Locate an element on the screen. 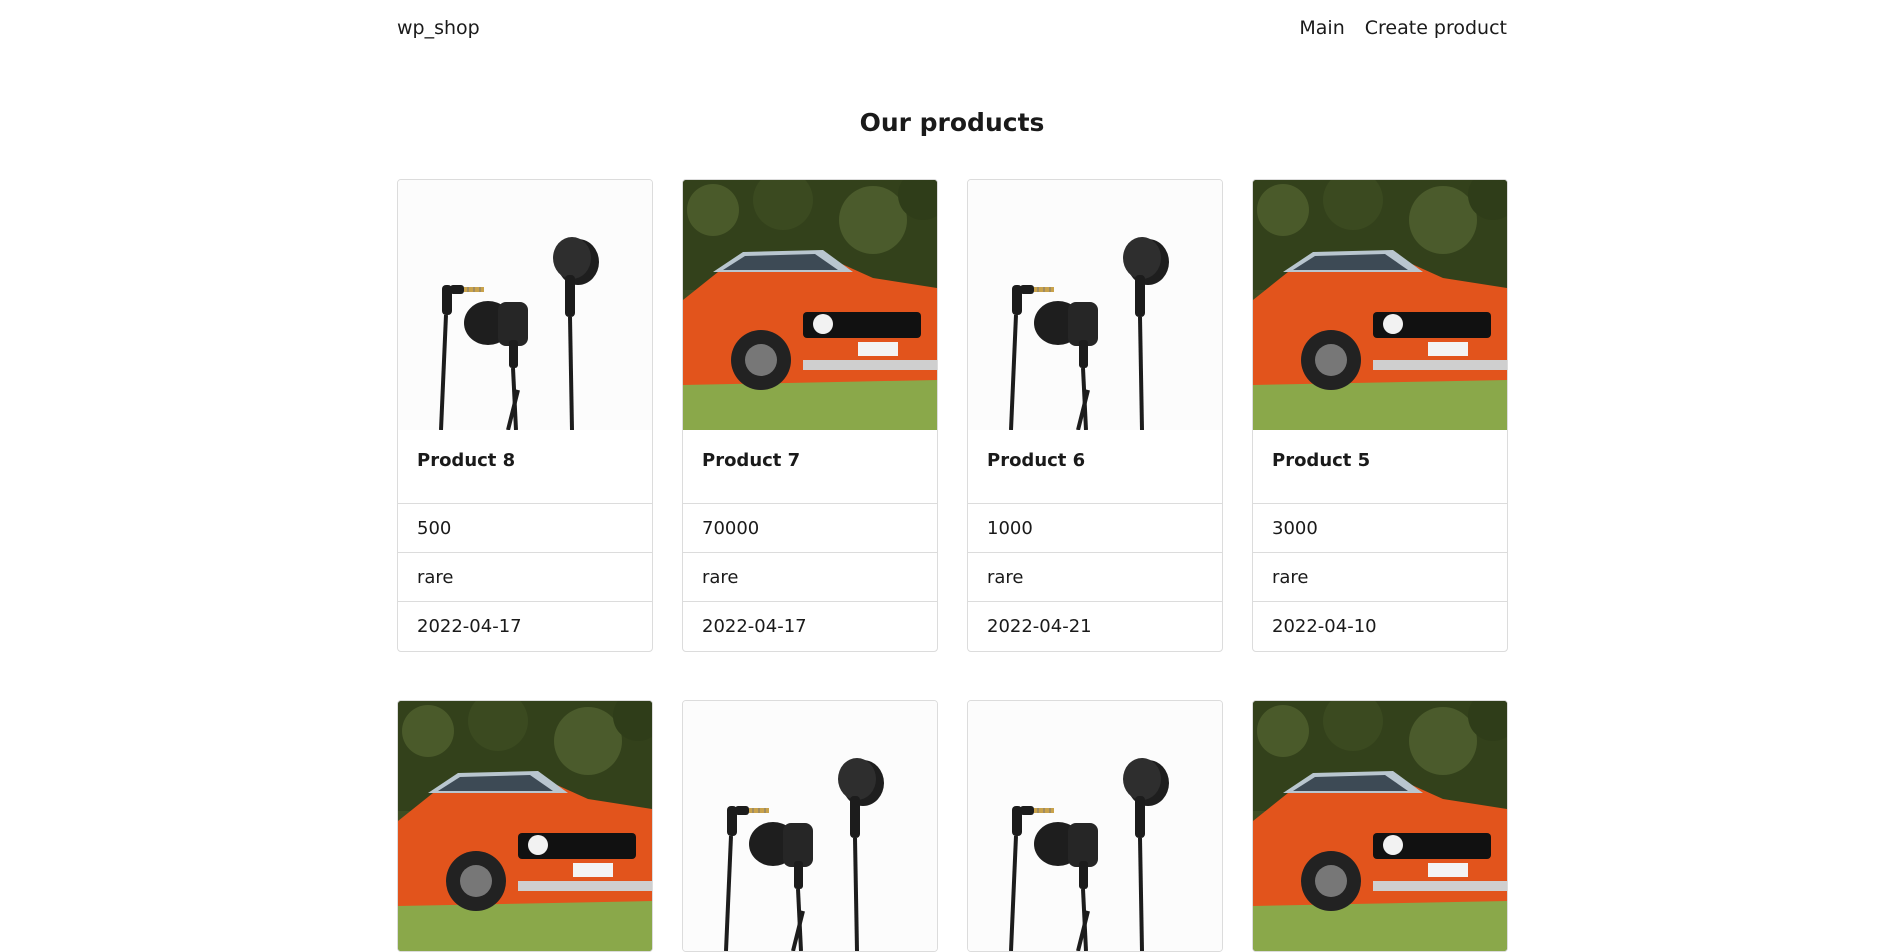 The width and height of the screenshot is (1902, 952). main-nav: Main Create product is located at coordinates (1403, 28).